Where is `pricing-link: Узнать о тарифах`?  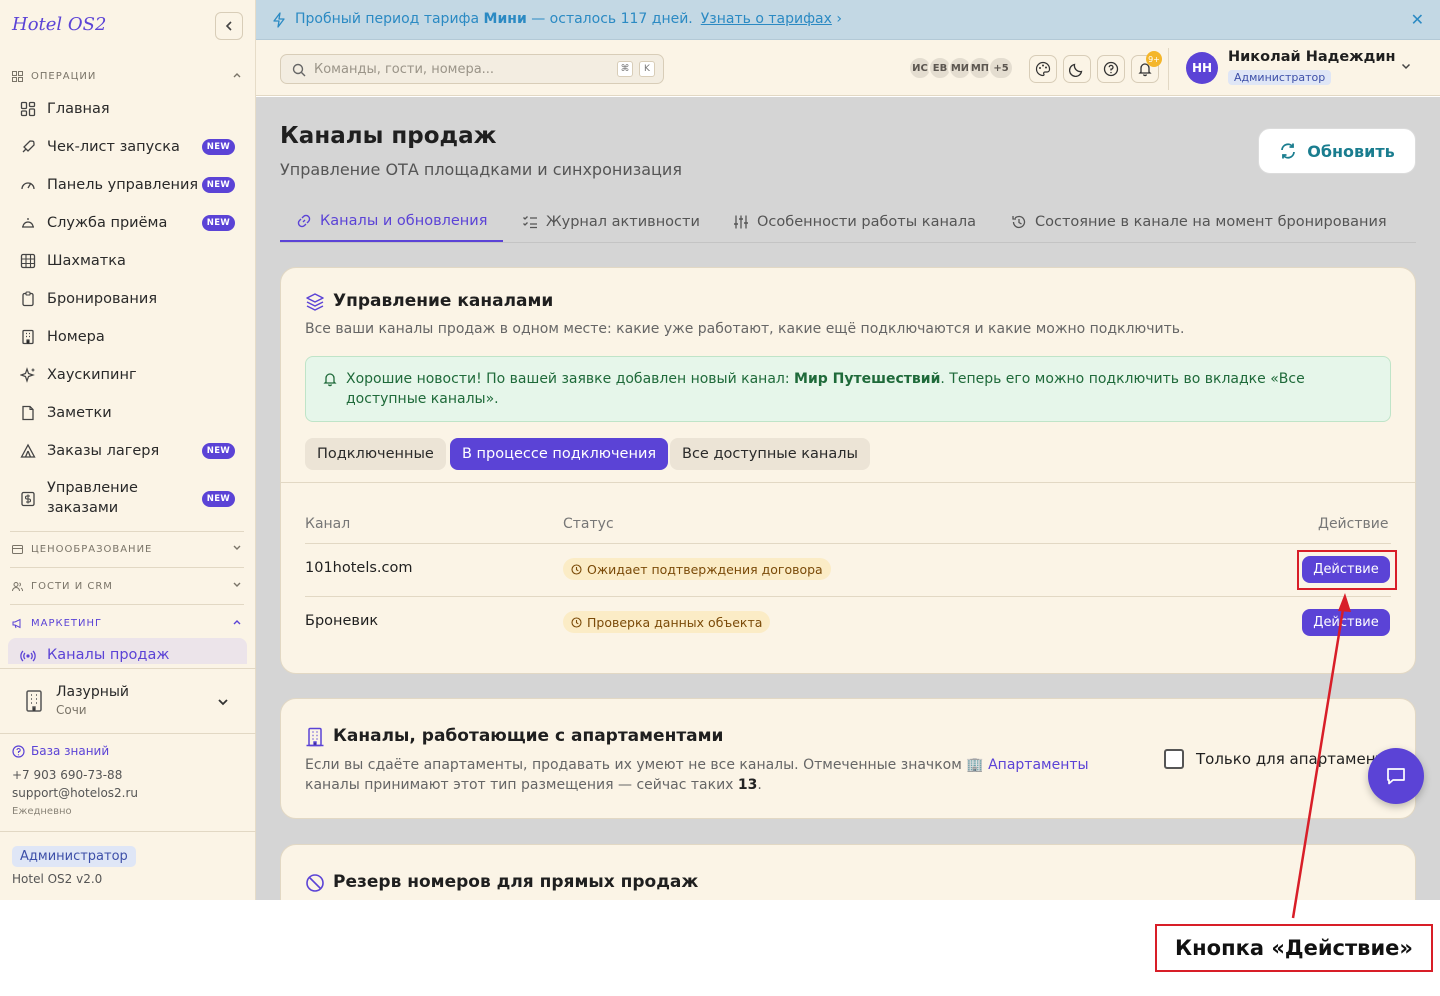
pricing-link: Узнать о тарифах is located at coordinates (766, 19).